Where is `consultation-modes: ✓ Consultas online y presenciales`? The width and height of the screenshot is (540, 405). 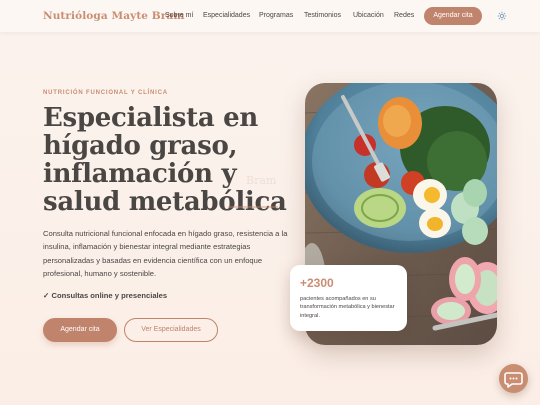
consultation-modes: ✓ Consultas online y presenciales is located at coordinates (105, 295).